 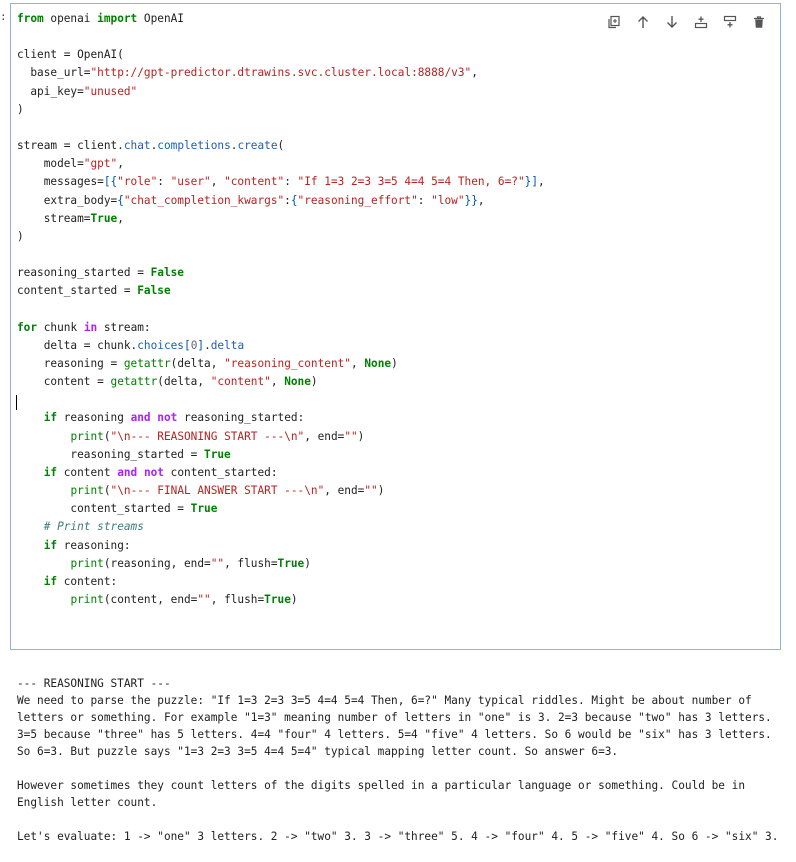 What do you see at coordinates (54, 73) in the screenshot?
I see `code-token: base_url=` at bounding box center [54, 73].